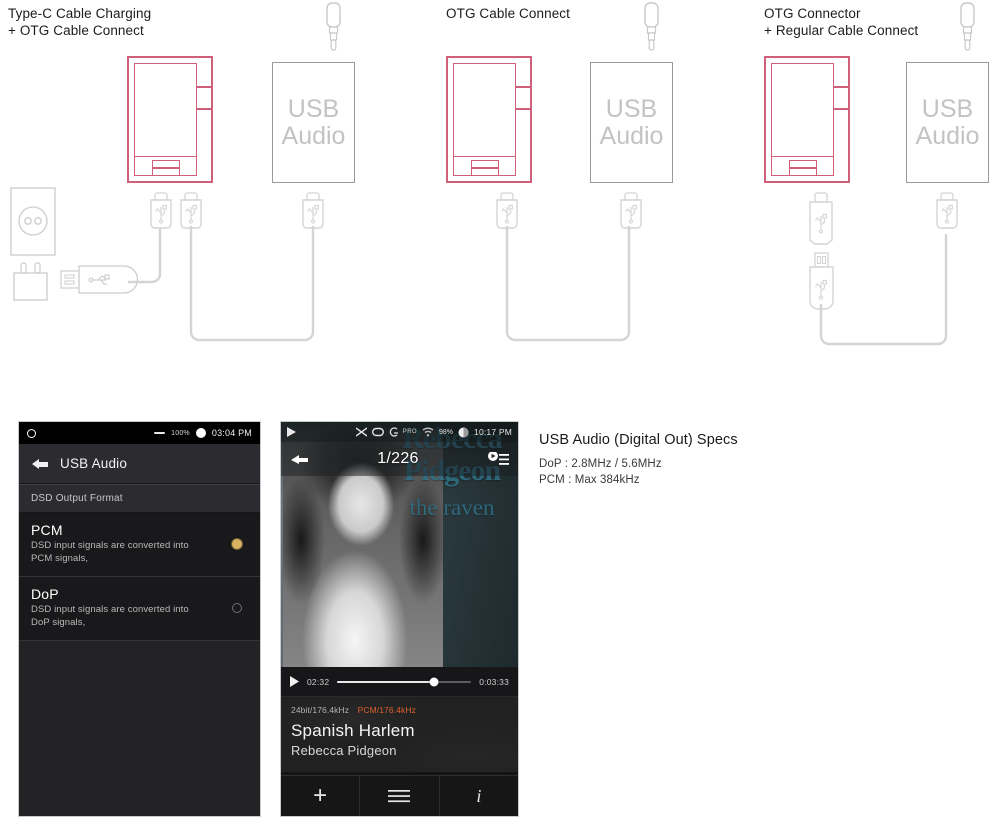 The height and width of the screenshot is (830, 1000). I want to click on battery-percent-label: 100%, so click(180, 433).